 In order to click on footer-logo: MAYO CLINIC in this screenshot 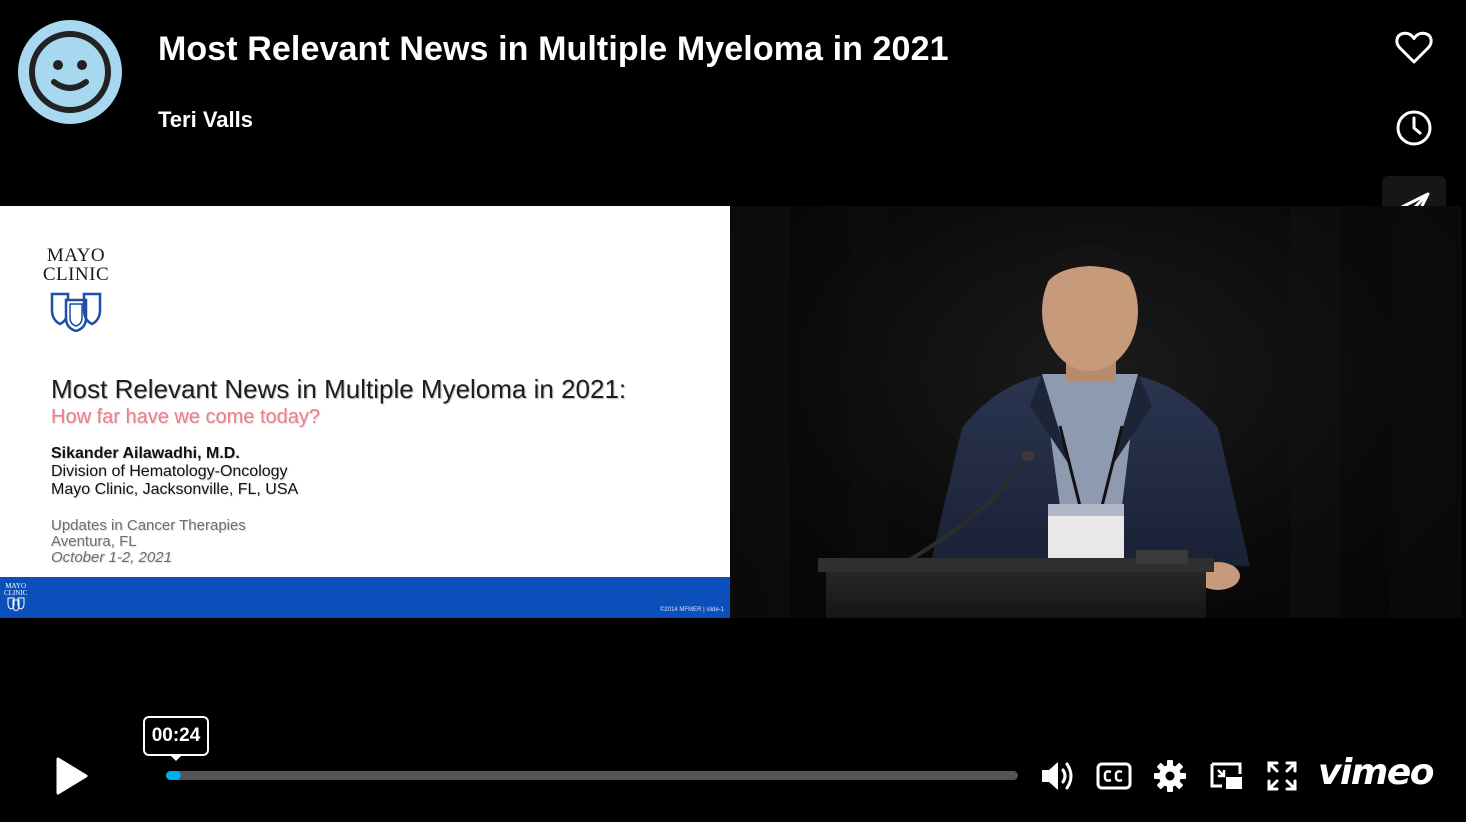, I will do `click(15, 598)`.